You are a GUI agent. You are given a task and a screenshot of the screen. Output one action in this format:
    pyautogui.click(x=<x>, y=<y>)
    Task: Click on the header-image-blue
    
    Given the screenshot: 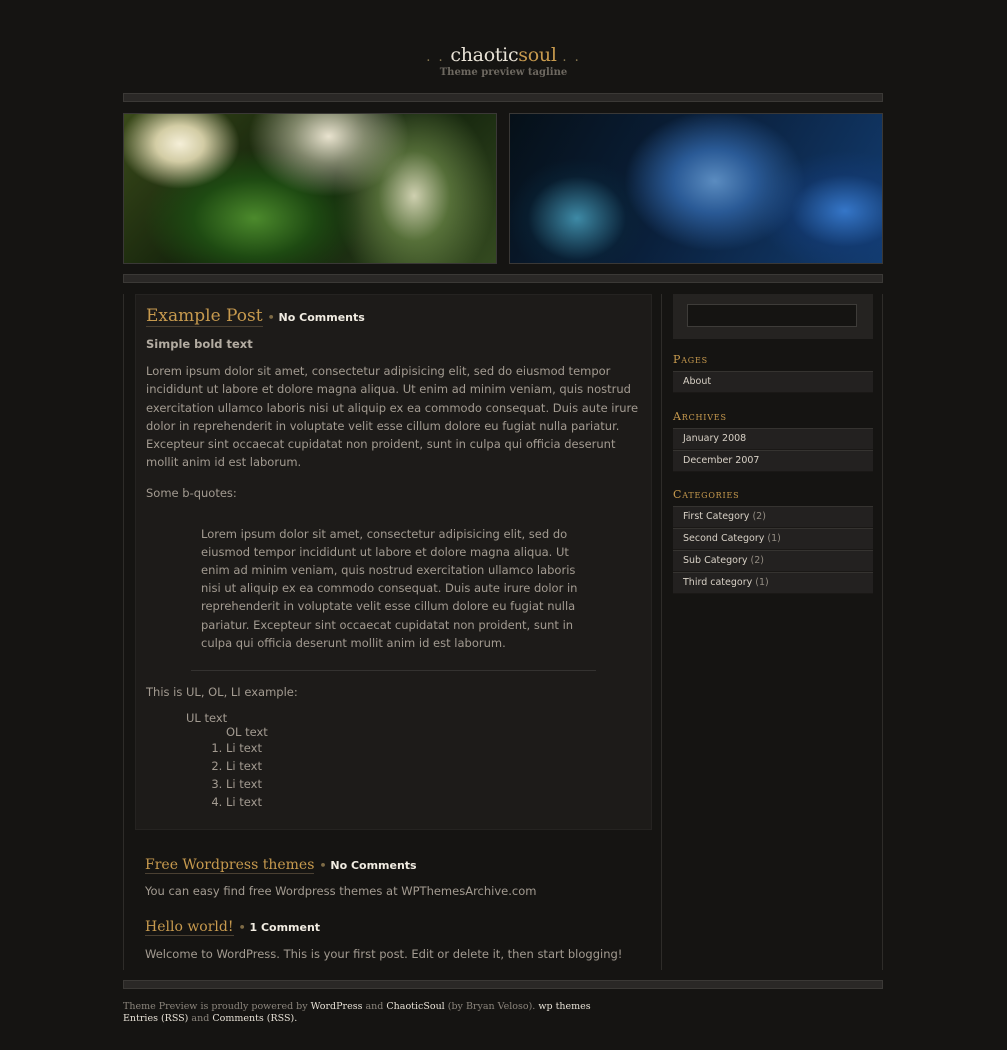 What is the action you would take?
    pyautogui.click(x=696, y=188)
    